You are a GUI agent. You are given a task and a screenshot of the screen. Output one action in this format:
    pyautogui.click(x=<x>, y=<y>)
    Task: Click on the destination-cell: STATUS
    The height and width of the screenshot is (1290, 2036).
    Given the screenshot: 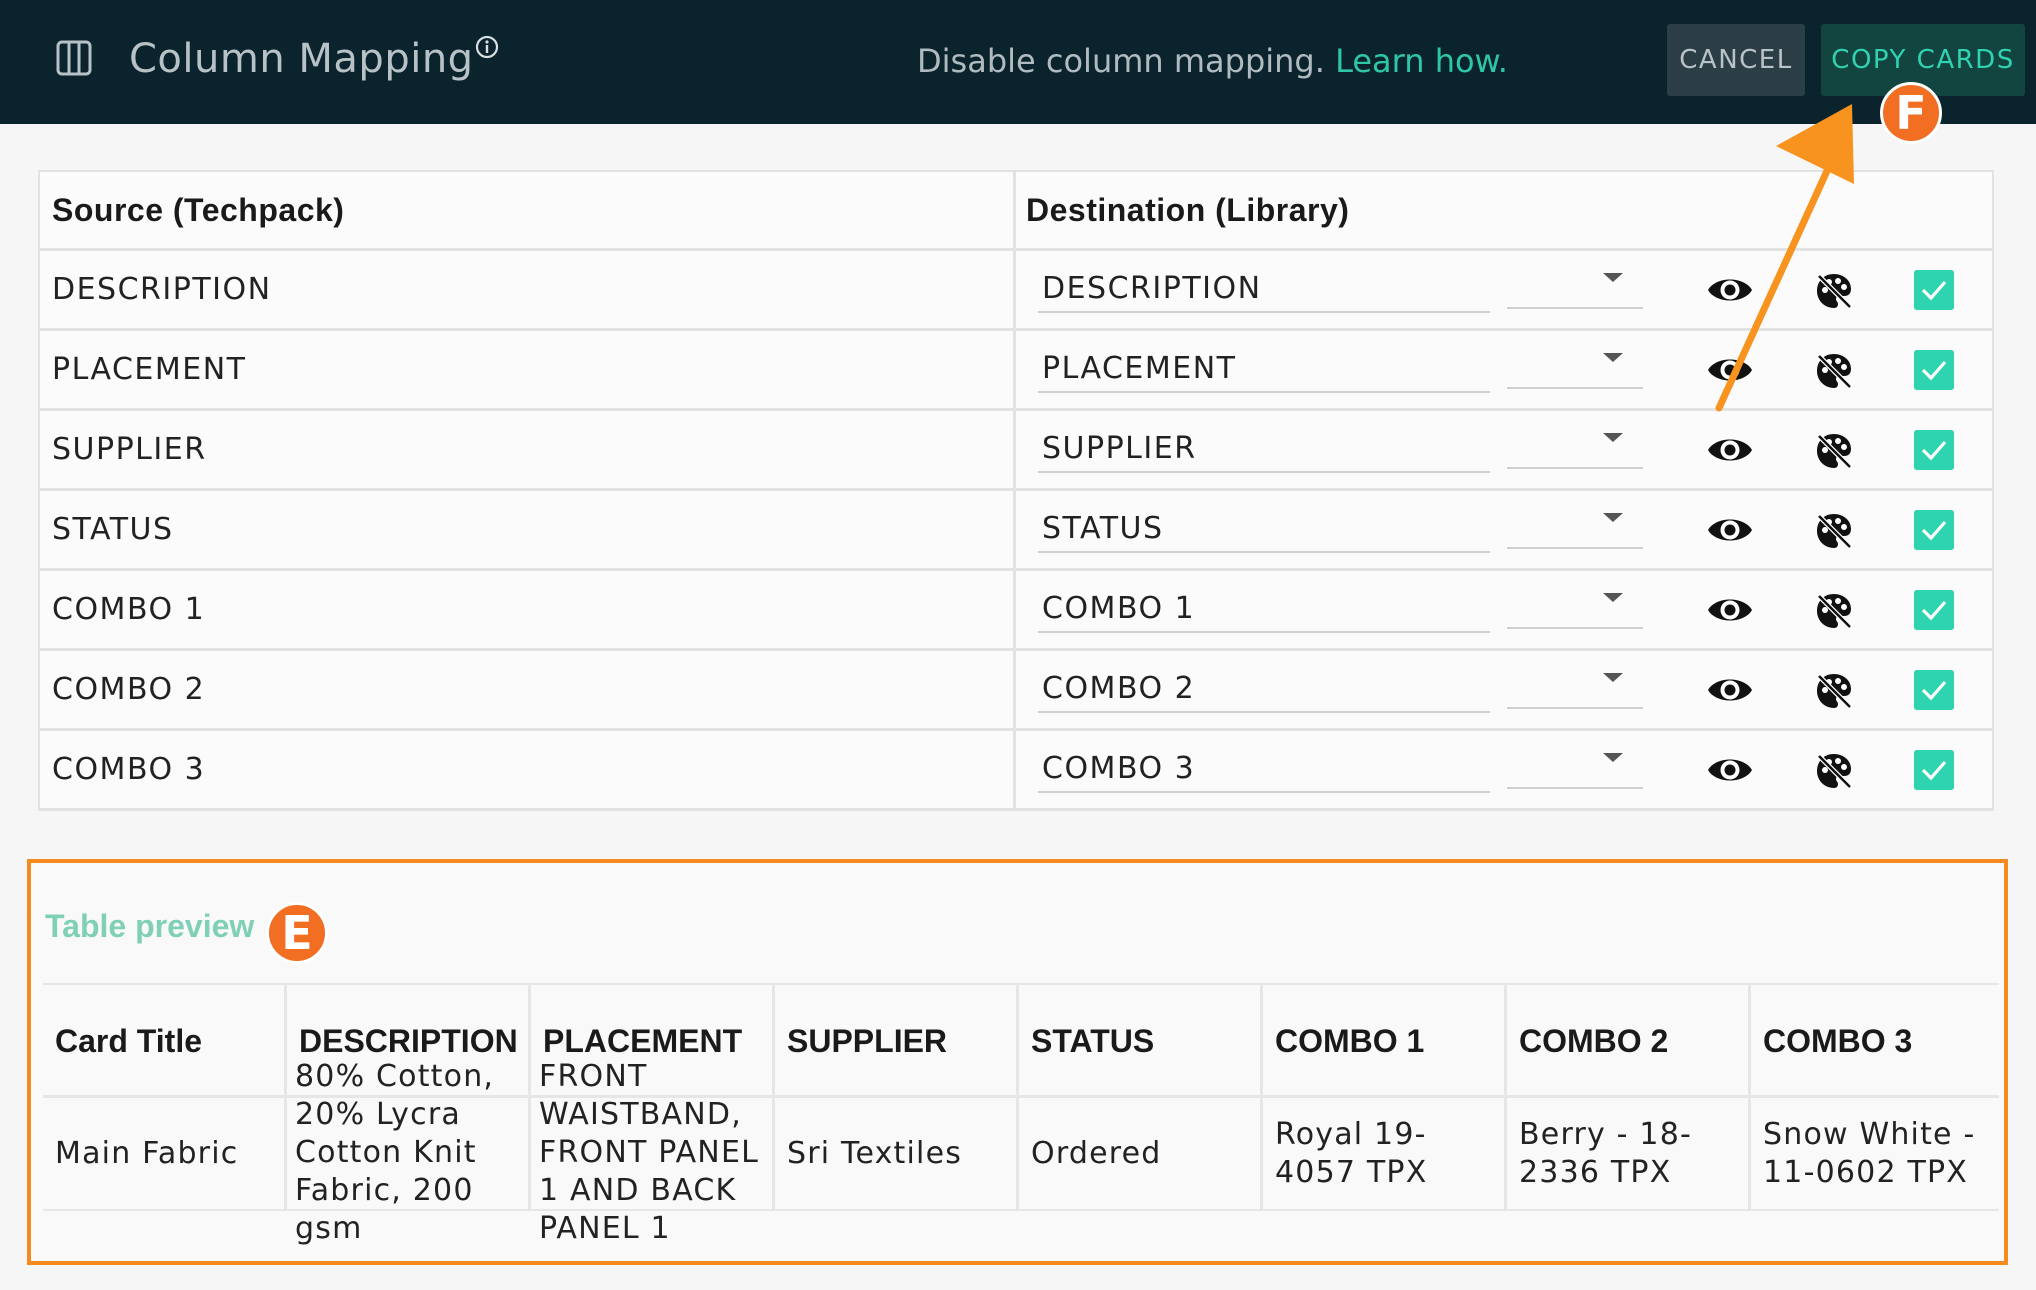 What is the action you would take?
    pyautogui.click(x=1505, y=529)
    